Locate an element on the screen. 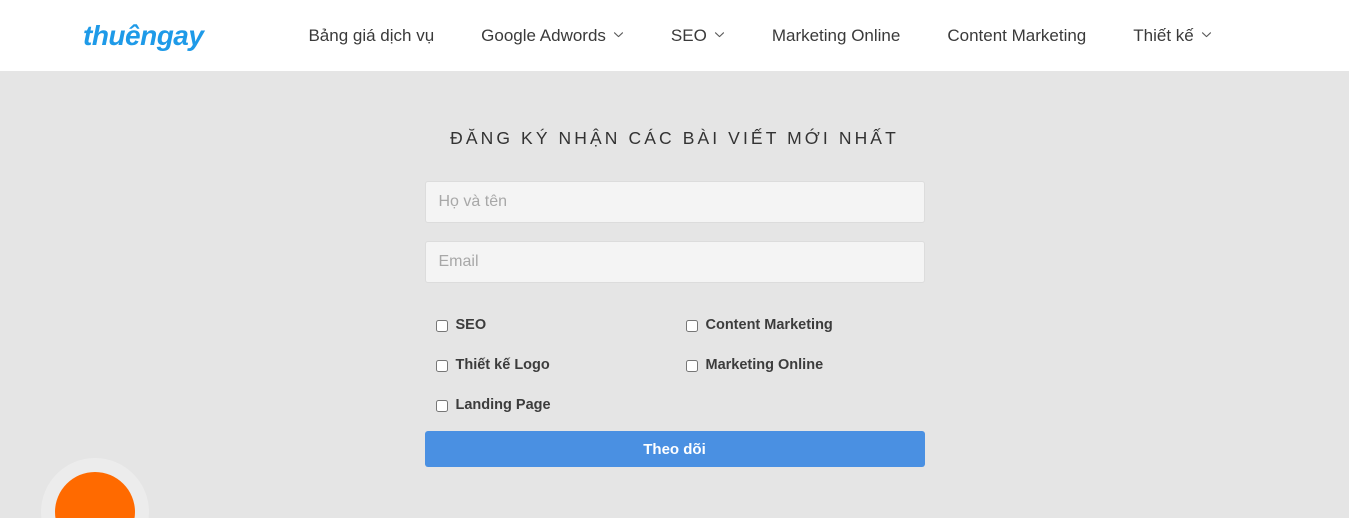 This screenshot has height=518, width=1349. checkbox-item-marketing-online: Marketing Online is located at coordinates (800, 365).